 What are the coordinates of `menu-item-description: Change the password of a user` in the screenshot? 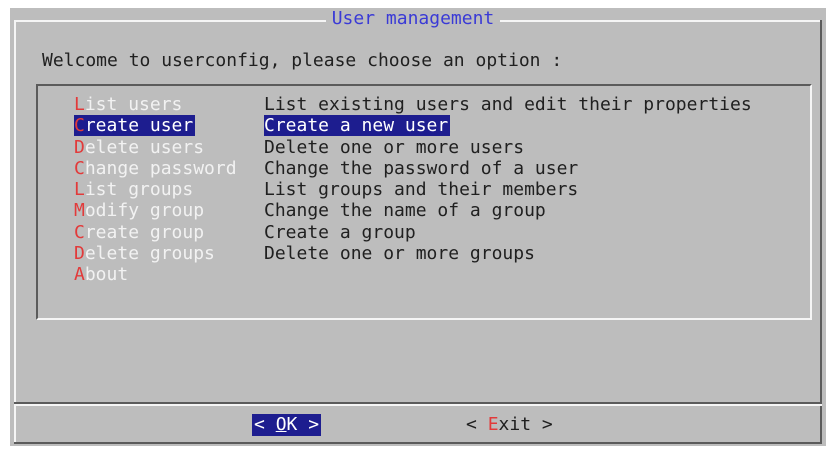 It's located at (421, 168).